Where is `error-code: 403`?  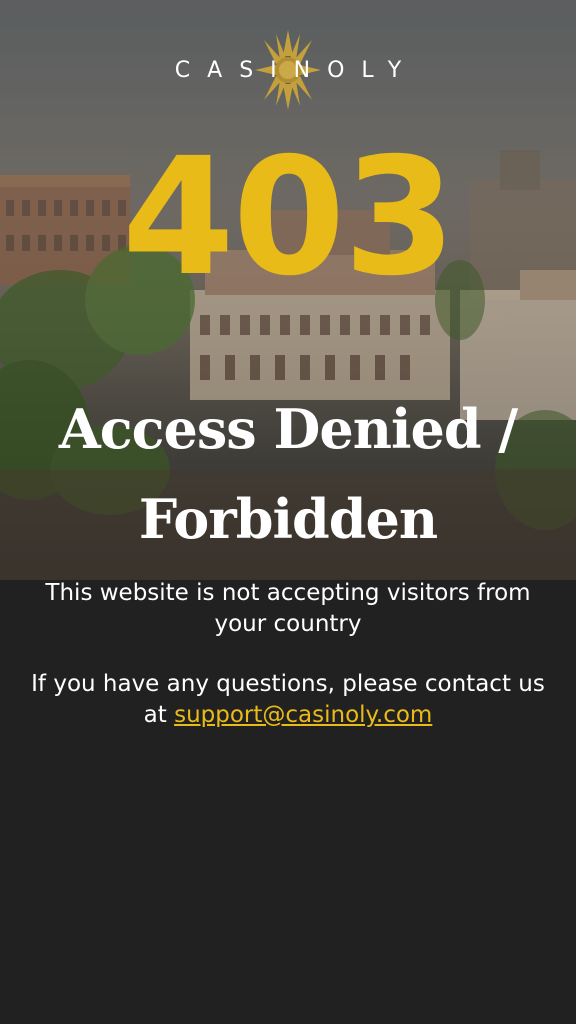
error-code: 403 is located at coordinates (288, 218).